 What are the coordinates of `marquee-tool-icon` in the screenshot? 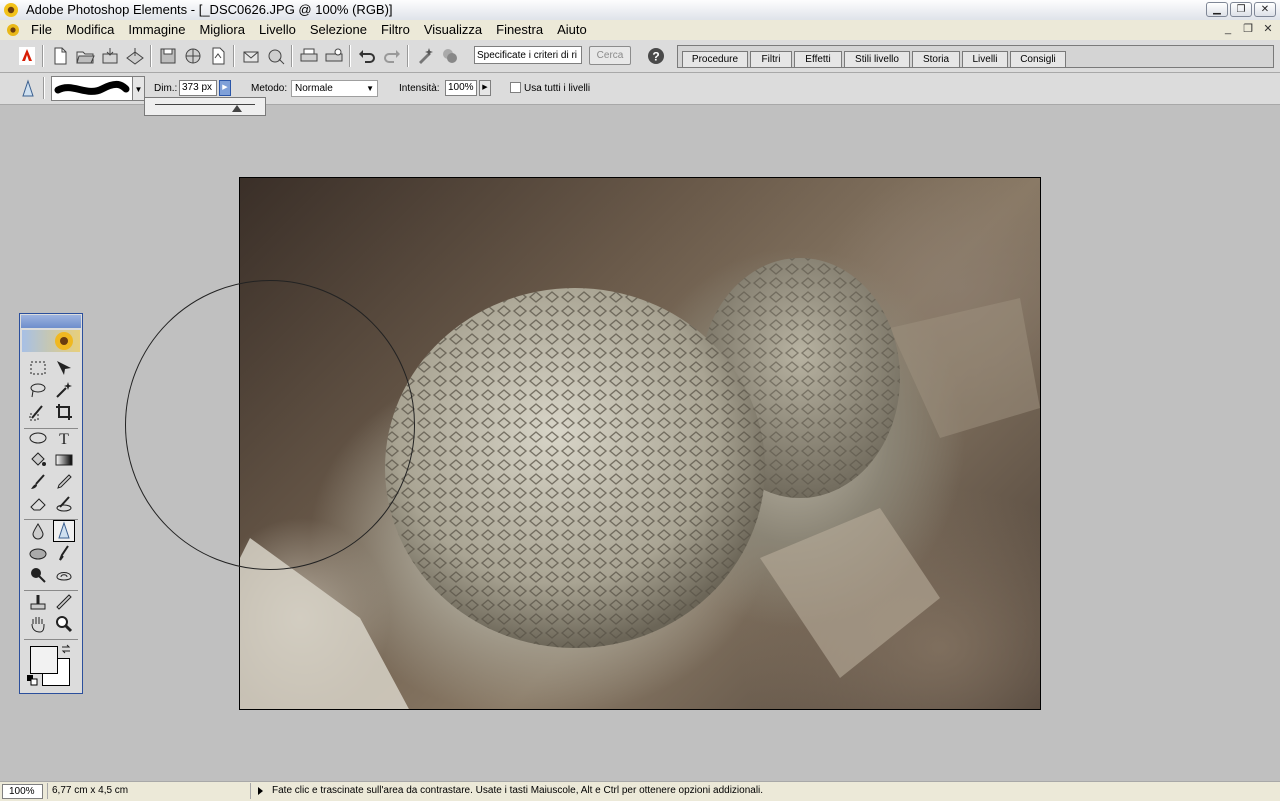 It's located at (38, 368).